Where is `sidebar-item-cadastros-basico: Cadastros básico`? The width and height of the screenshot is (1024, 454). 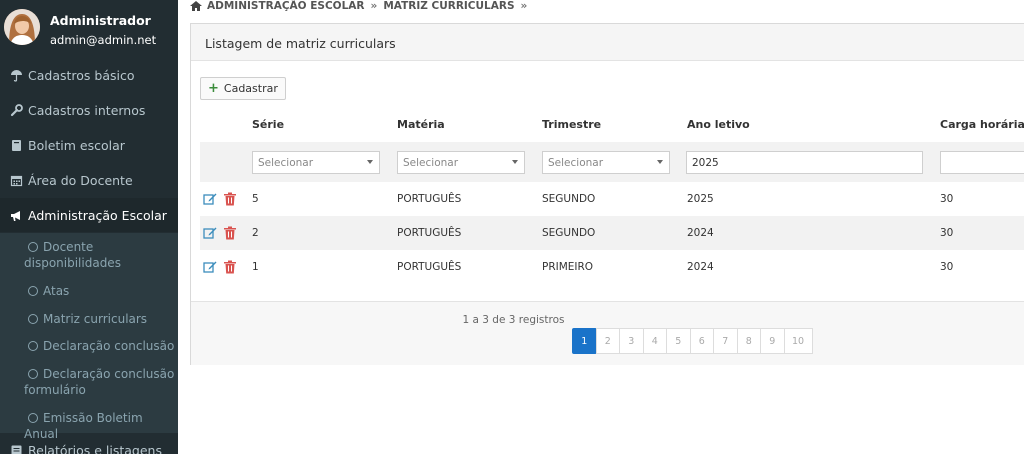 sidebar-item-cadastros-basico: Cadastros básico is located at coordinates (89, 75).